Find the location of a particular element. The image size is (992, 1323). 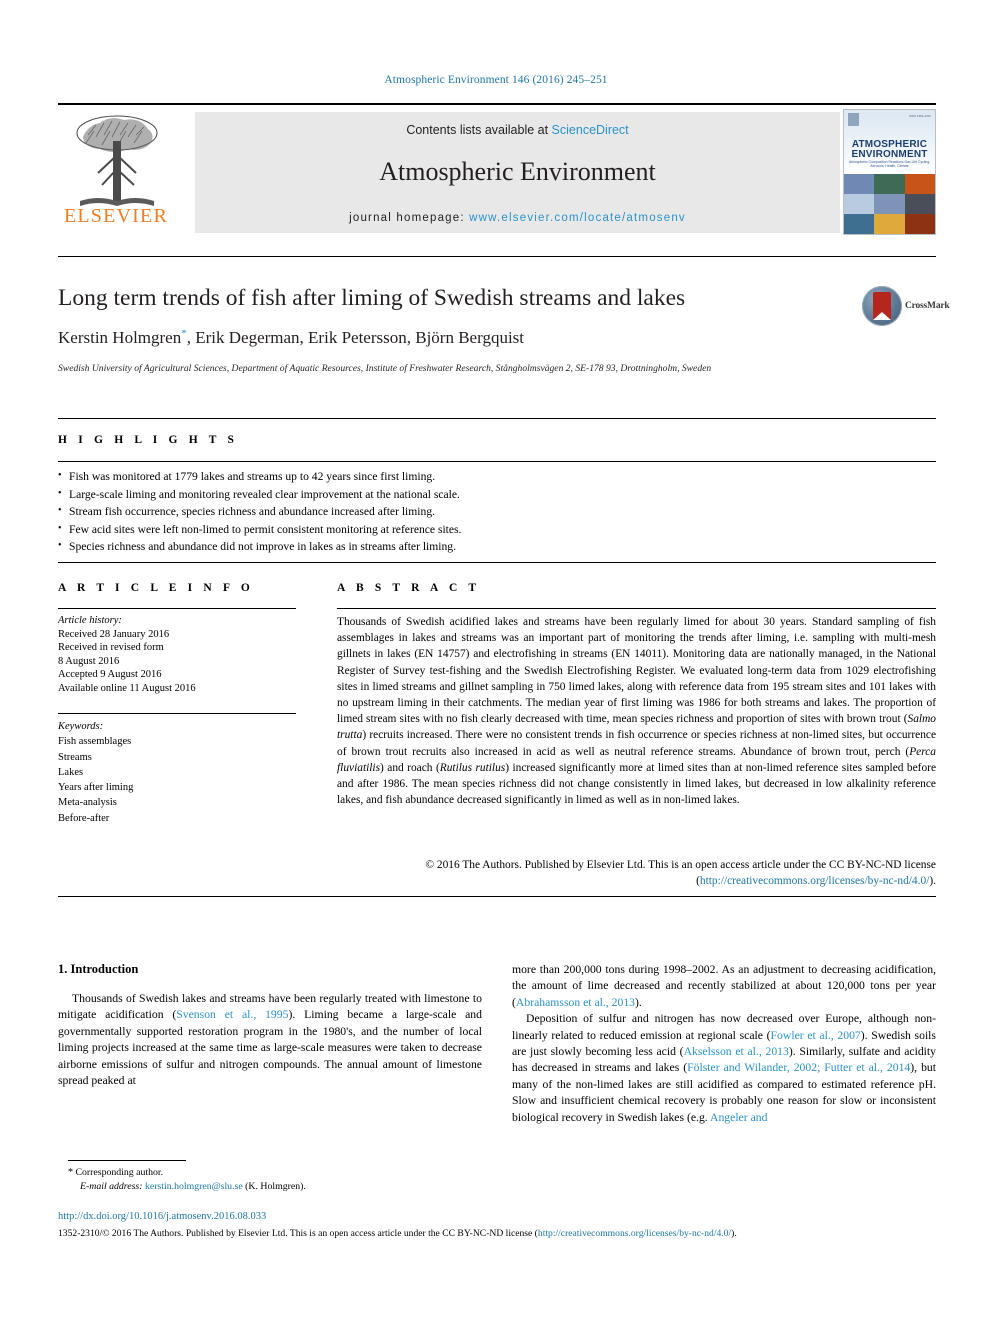

history-item: Accepted 9 August 2016 is located at coordinates (110, 675).